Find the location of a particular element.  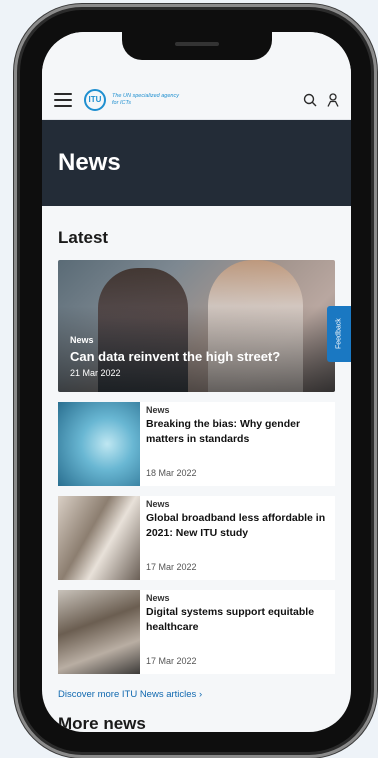

tagline: The UN specialized agency for ICTs is located at coordinates (145, 99).